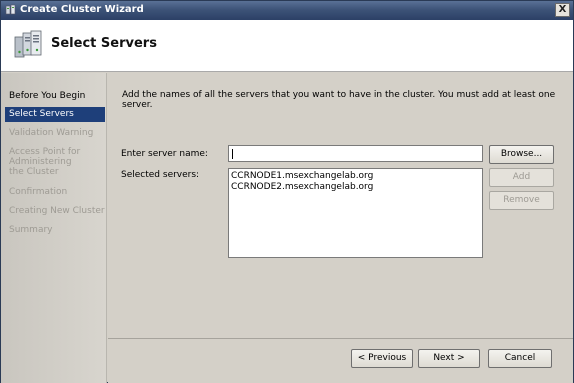 Image resolution: width=574 pixels, height=383 pixels. I want to click on footer-divider, so click(340, 338).